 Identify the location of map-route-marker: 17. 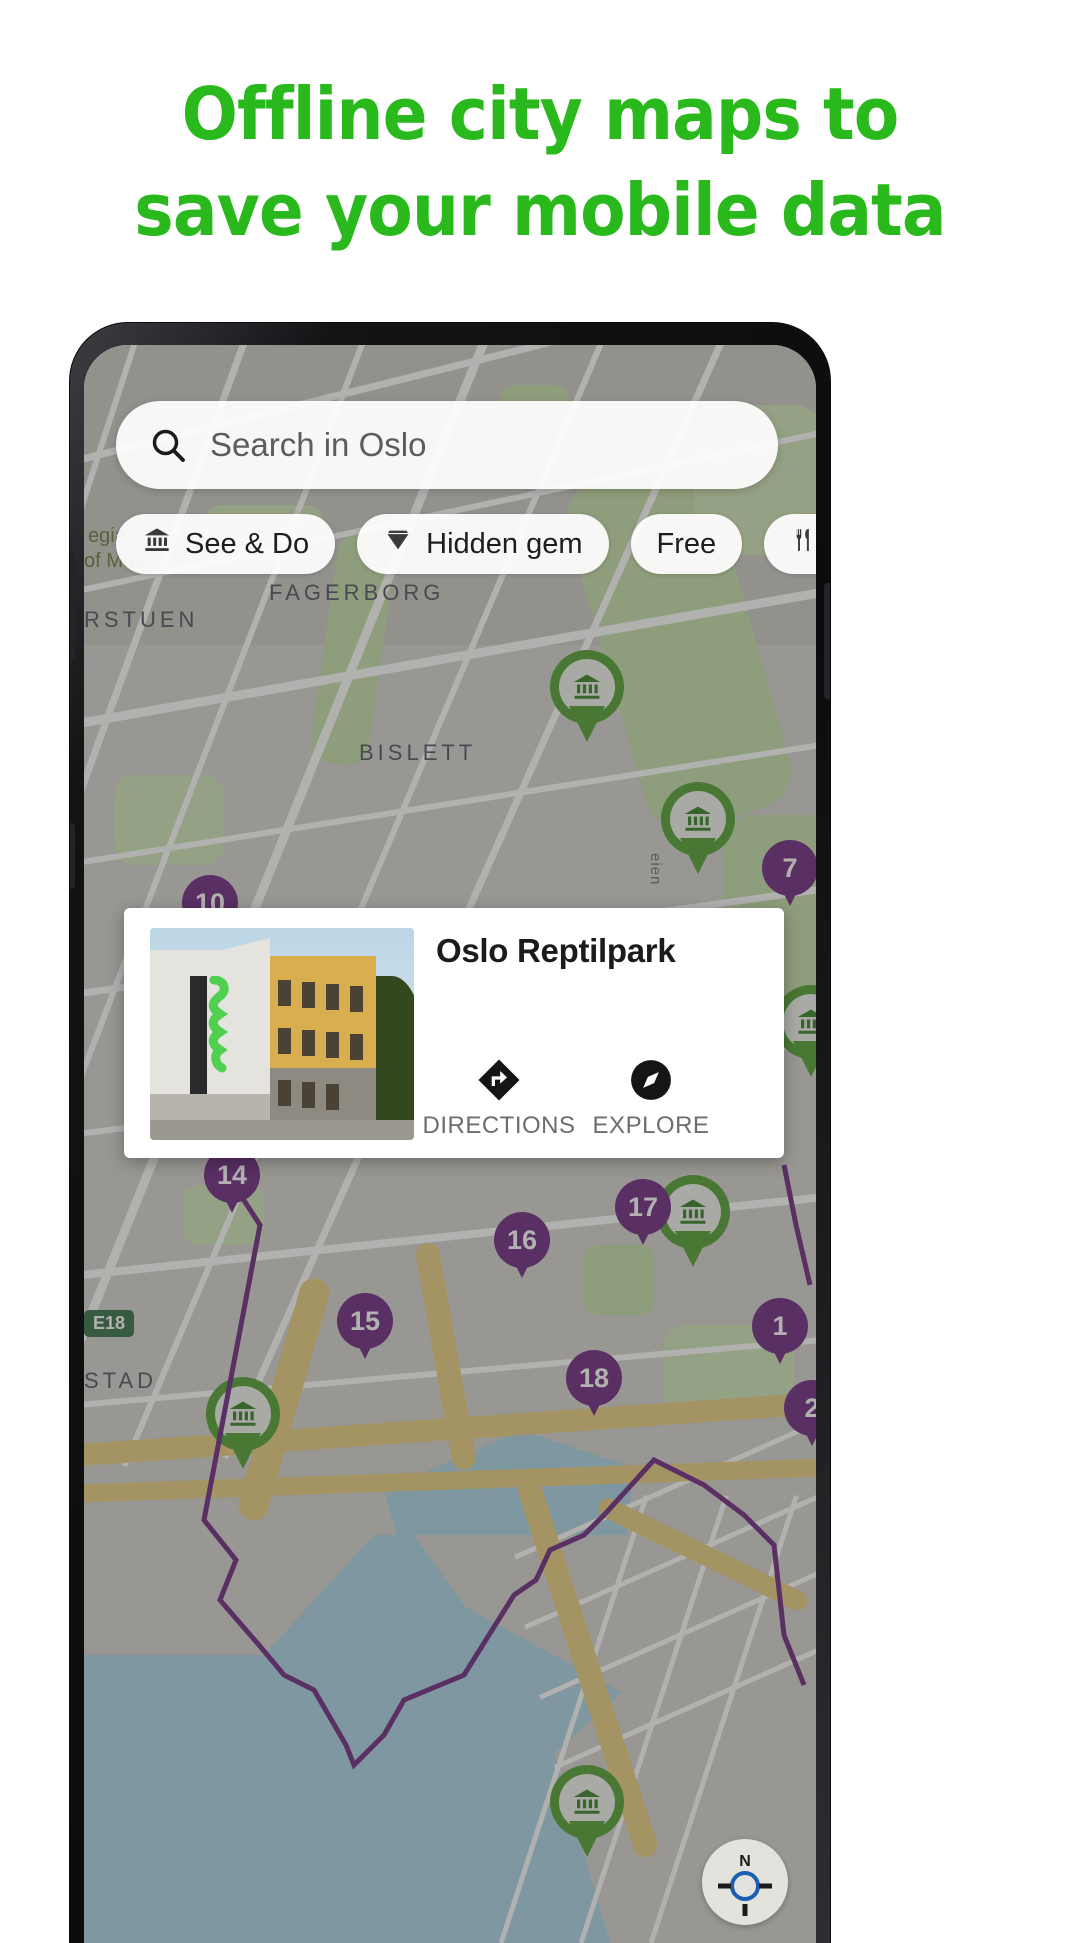
(643, 1213).